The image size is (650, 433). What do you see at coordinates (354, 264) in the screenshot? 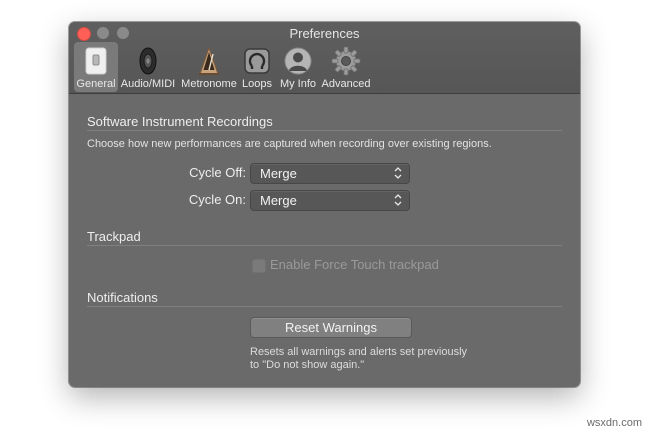
I see `force-touch-label: Enable Force Touch trackpad` at bounding box center [354, 264].